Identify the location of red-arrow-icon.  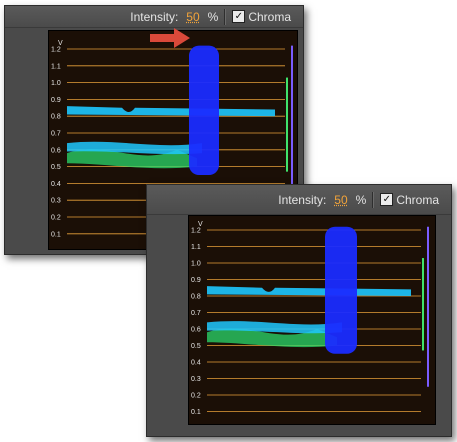
(170, 38).